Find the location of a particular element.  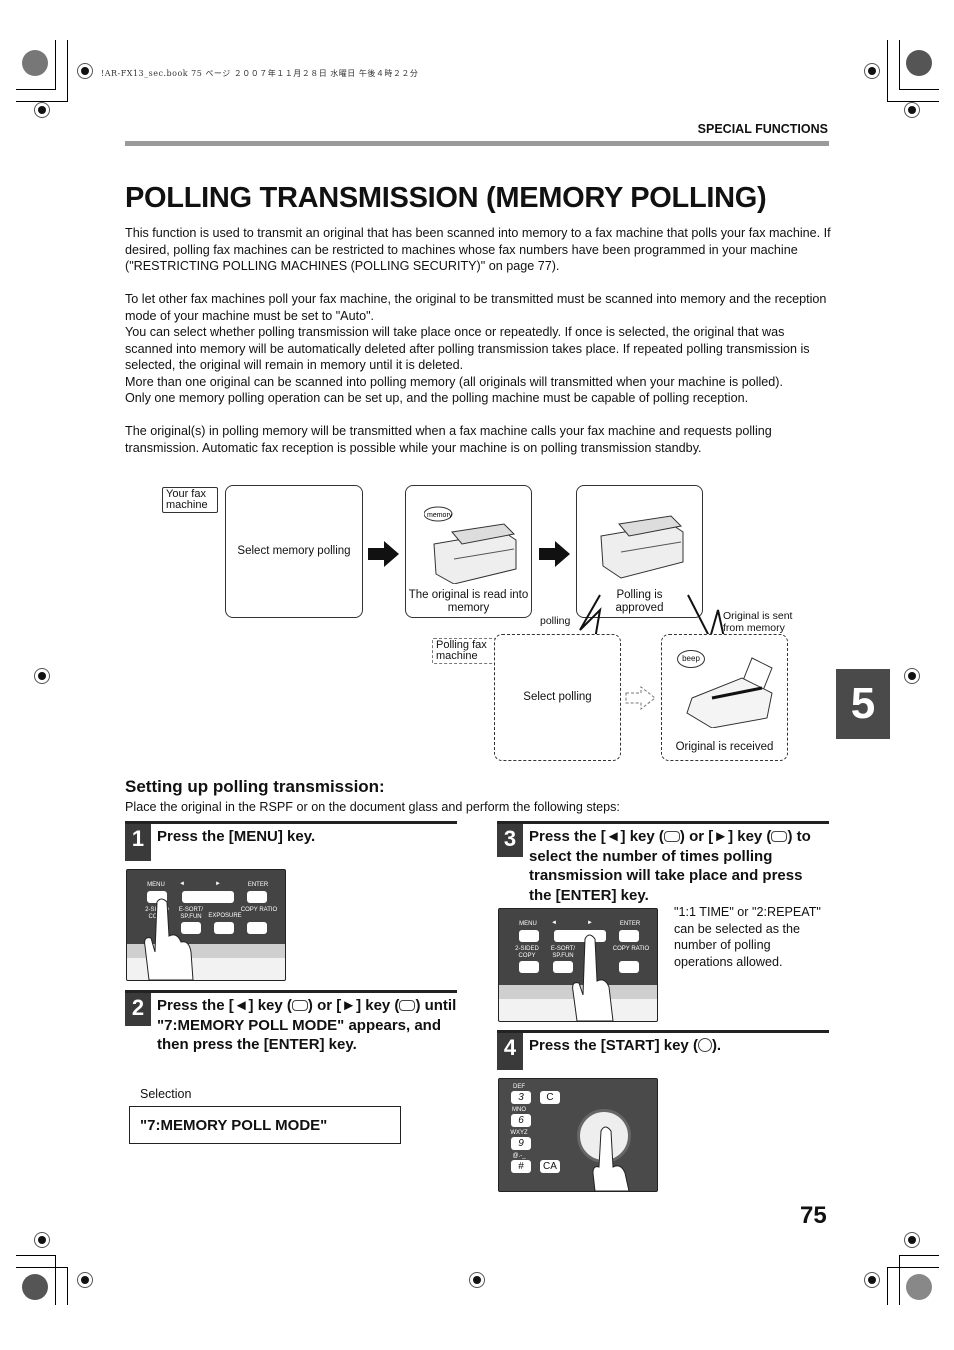

step-text: Press the [MENU] key. is located at coordinates (236, 836).